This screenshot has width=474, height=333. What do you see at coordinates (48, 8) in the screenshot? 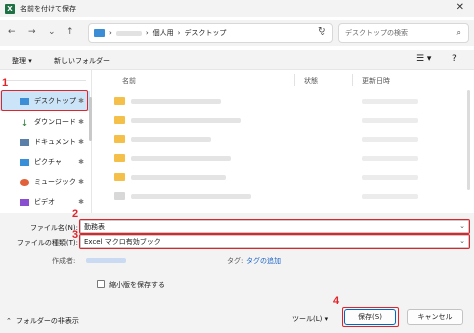
I see `dialog-title: 名前を付けて保存` at bounding box center [48, 8].